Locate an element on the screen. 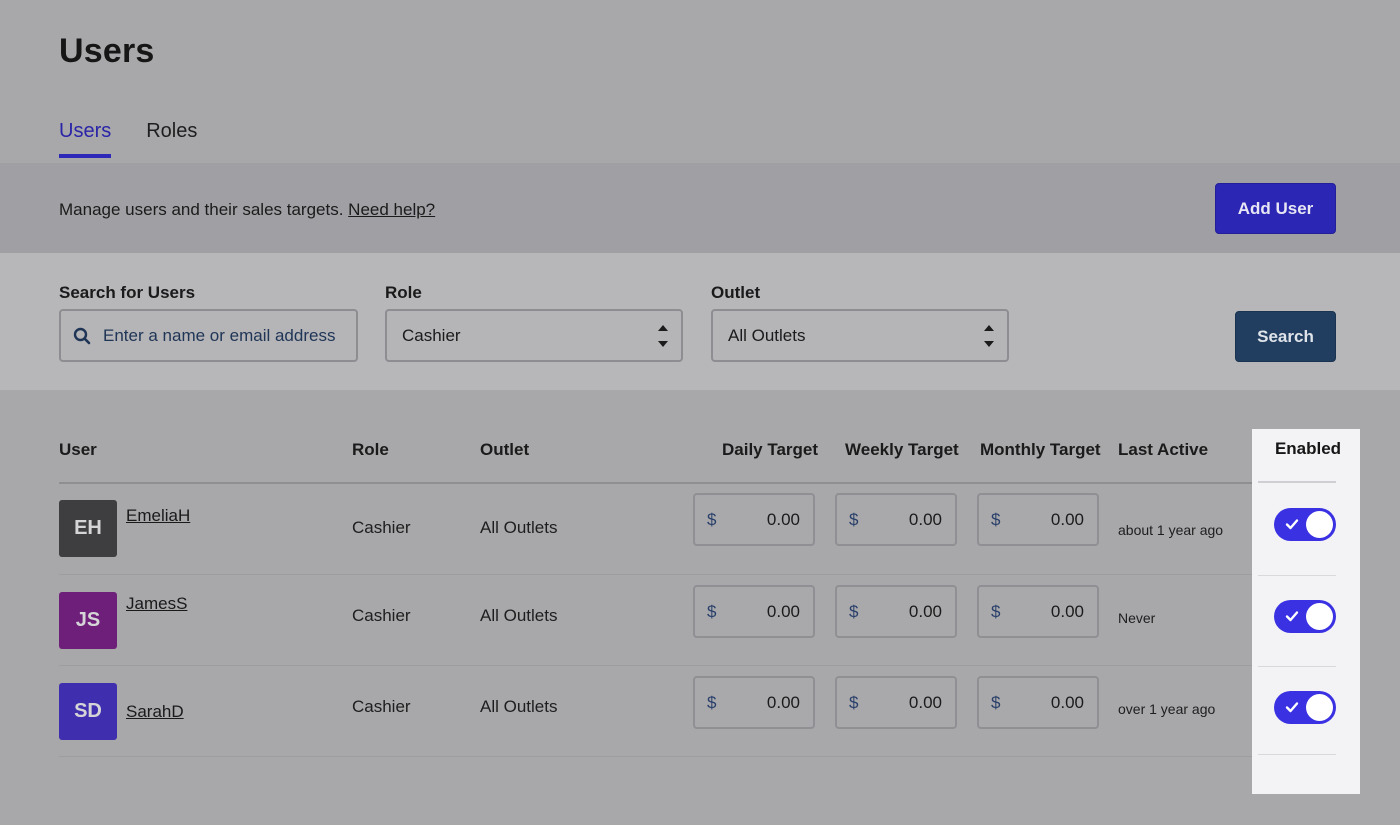  avatar: JS is located at coordinates (88, 620).